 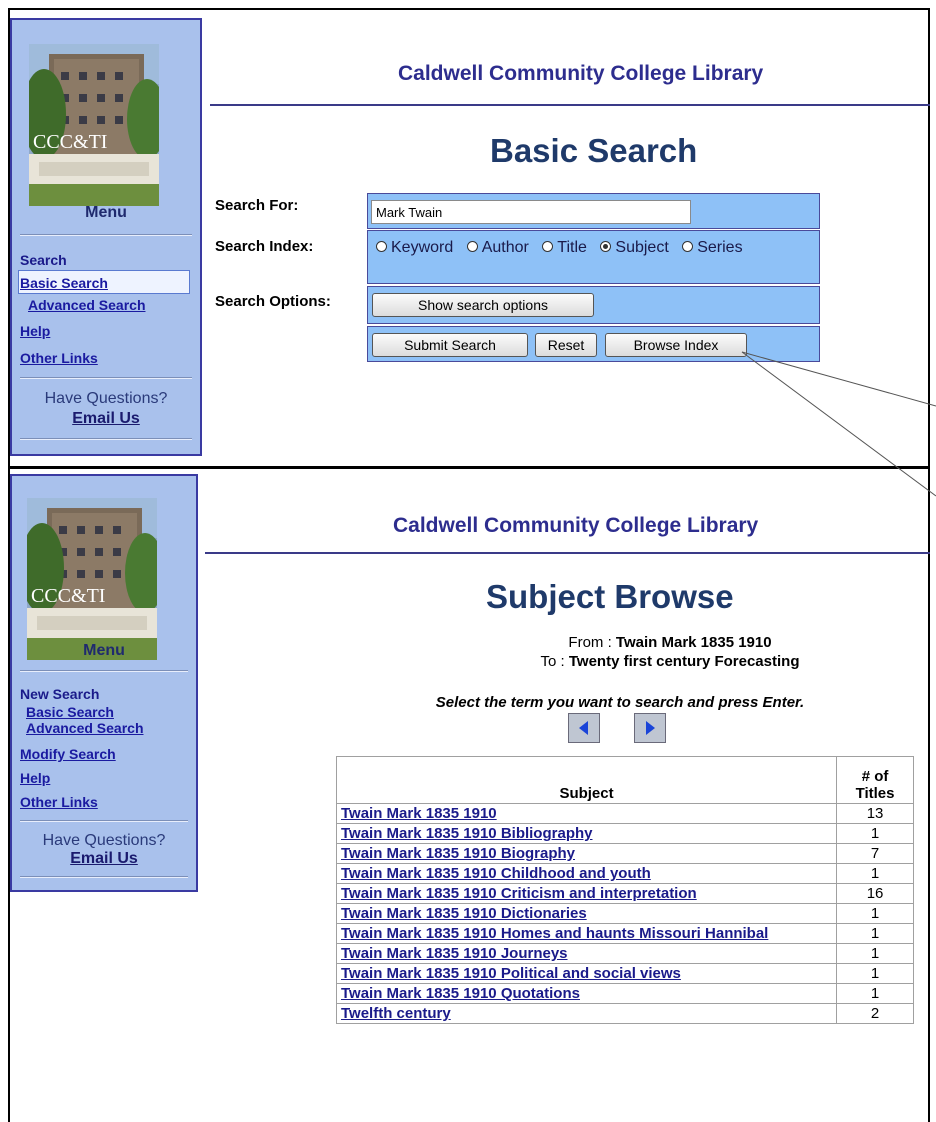 I want to click on table-row: Twain Mark 1835 1910 Dictionaries 1, so click(x=624, y=913).